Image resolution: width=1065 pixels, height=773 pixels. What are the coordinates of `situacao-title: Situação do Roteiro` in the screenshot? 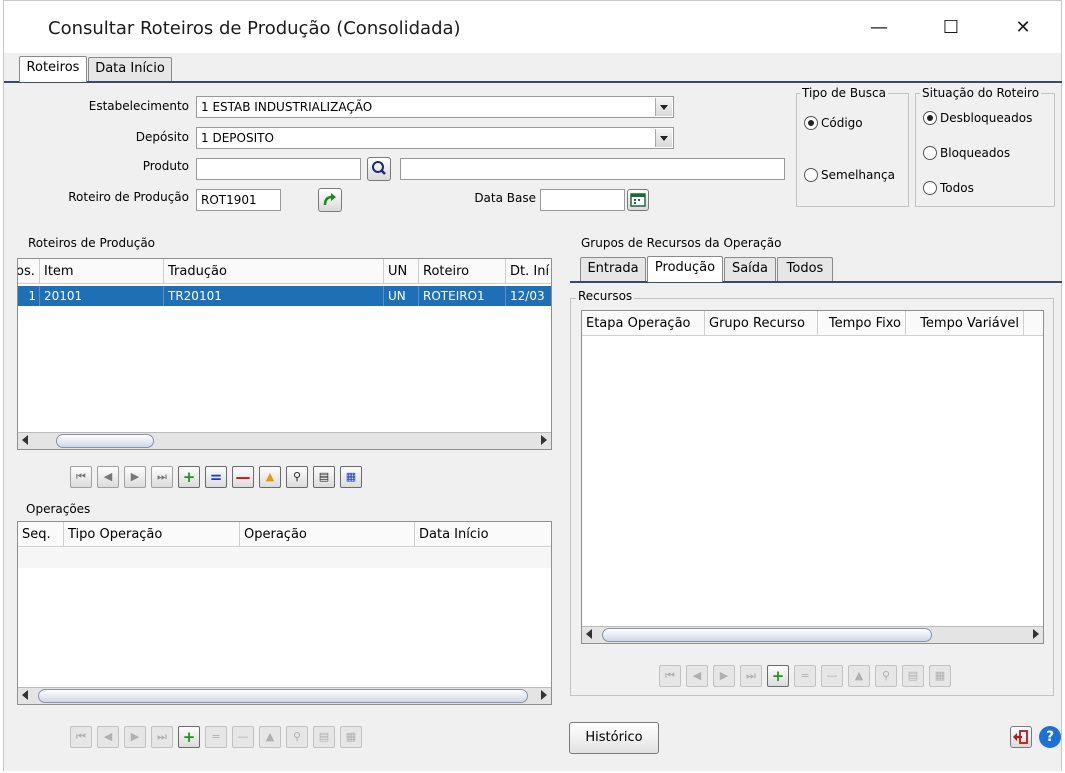 It's located at (981, 93).